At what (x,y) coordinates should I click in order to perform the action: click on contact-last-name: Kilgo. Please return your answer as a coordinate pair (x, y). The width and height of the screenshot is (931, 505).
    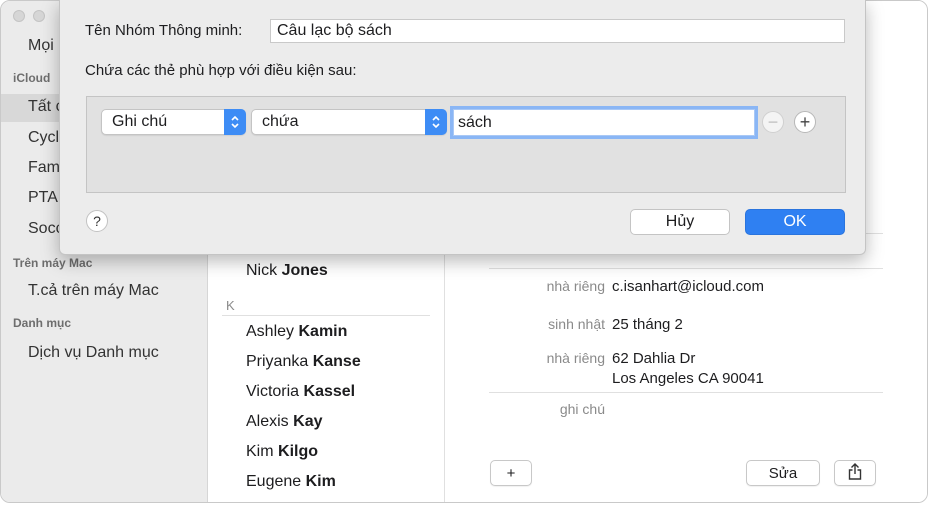
    Looking at the image, I should click on (298, 451).